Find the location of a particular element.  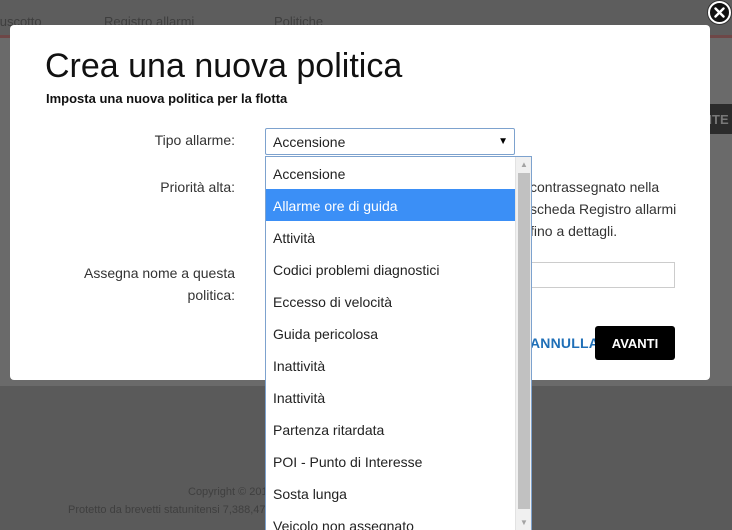

dialog-title: Crea una nuova politica is located at coordinates (224, 66).